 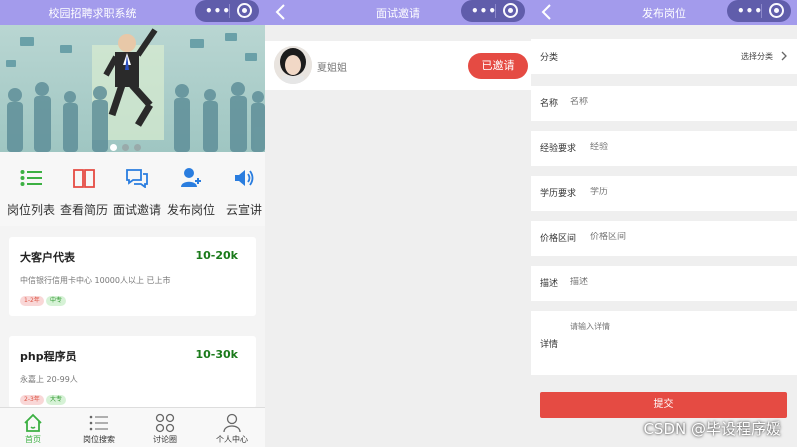 I want to click on job-company-info: 中信银行信用卡中心 10000人以上 已上市, so click(x=95, y=280).